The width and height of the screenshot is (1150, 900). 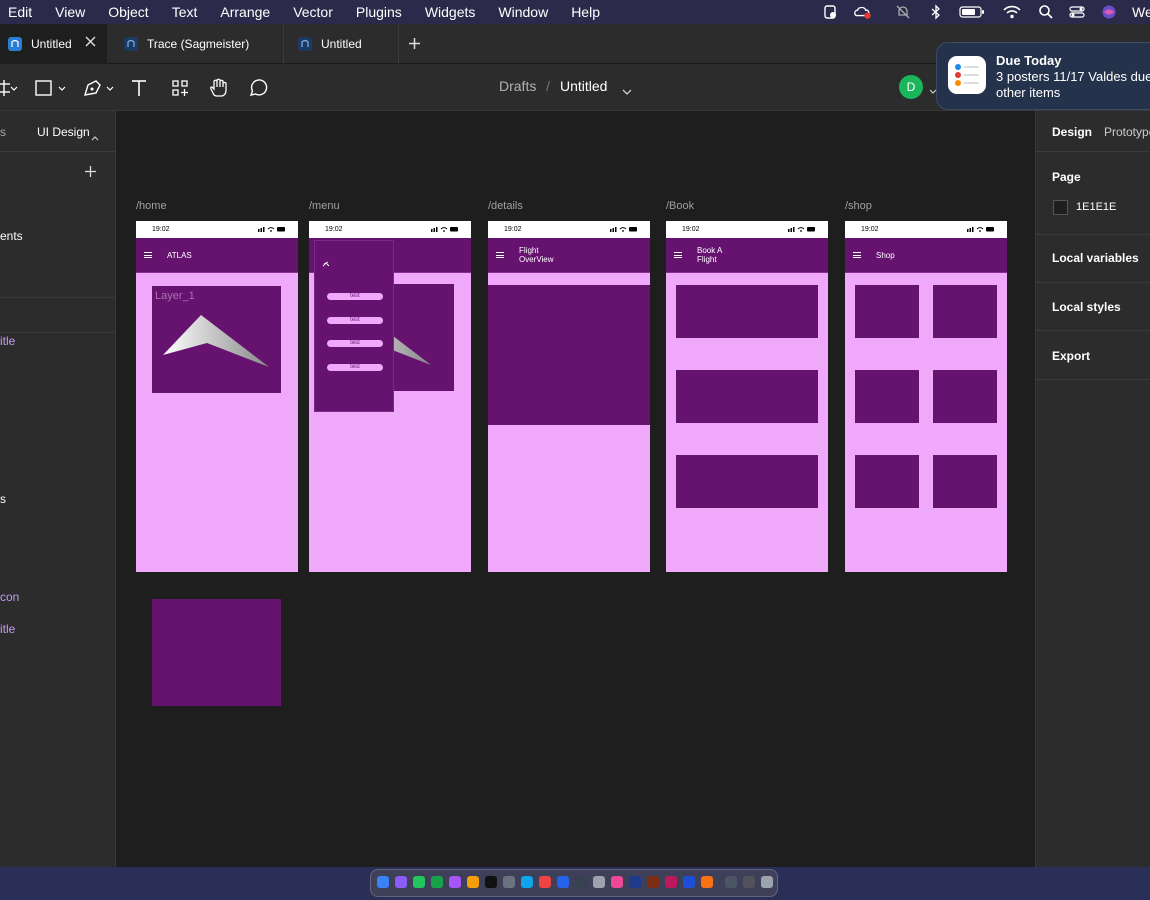 What do you see at coordinates (419, 882) in the screenshot?
I see `messages-icon` at bounding box center [419, 882].